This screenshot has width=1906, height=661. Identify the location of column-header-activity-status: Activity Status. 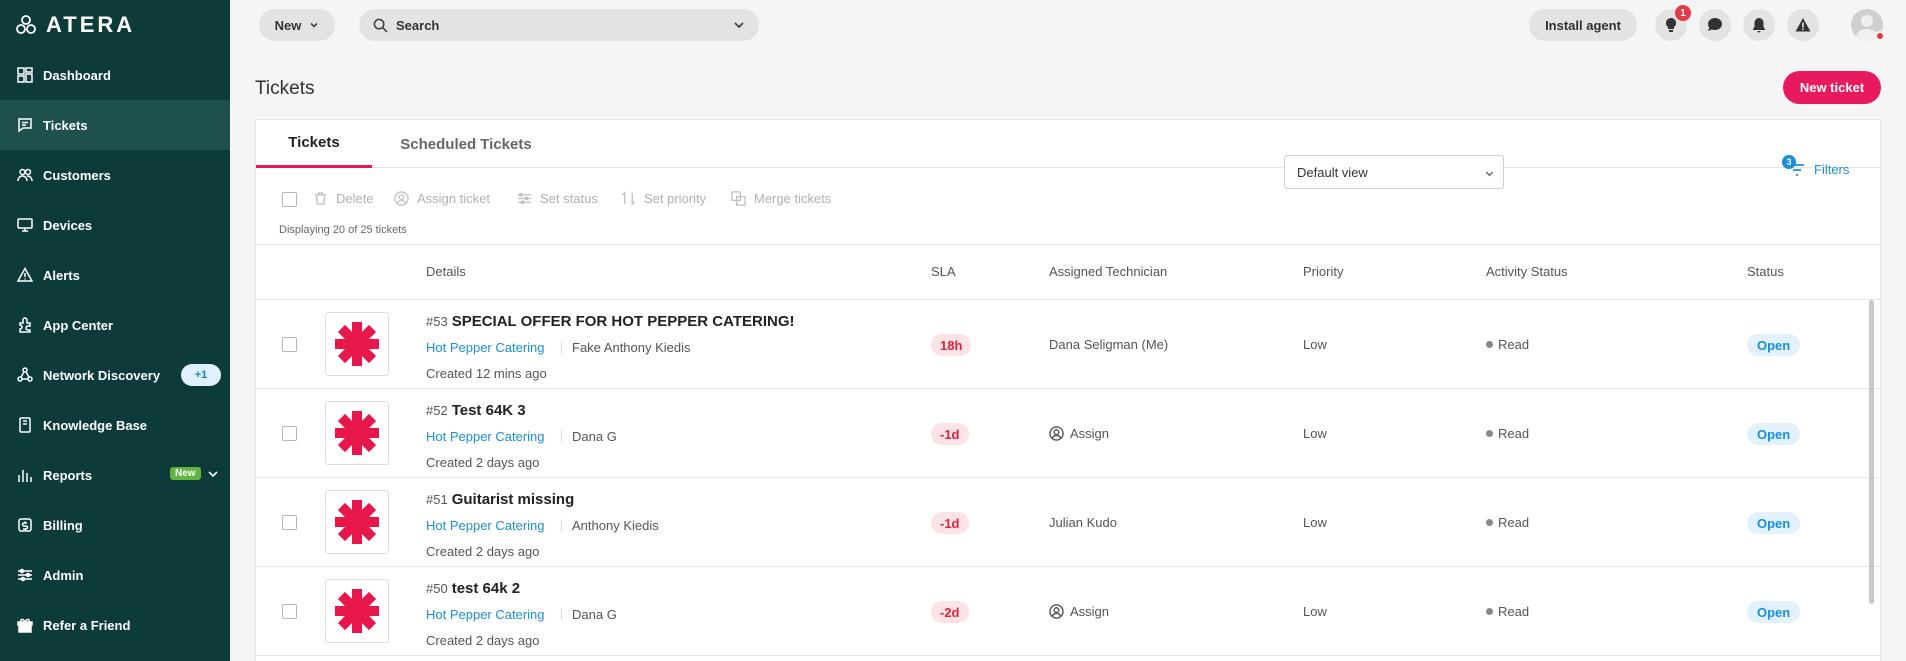
(1527, 271).